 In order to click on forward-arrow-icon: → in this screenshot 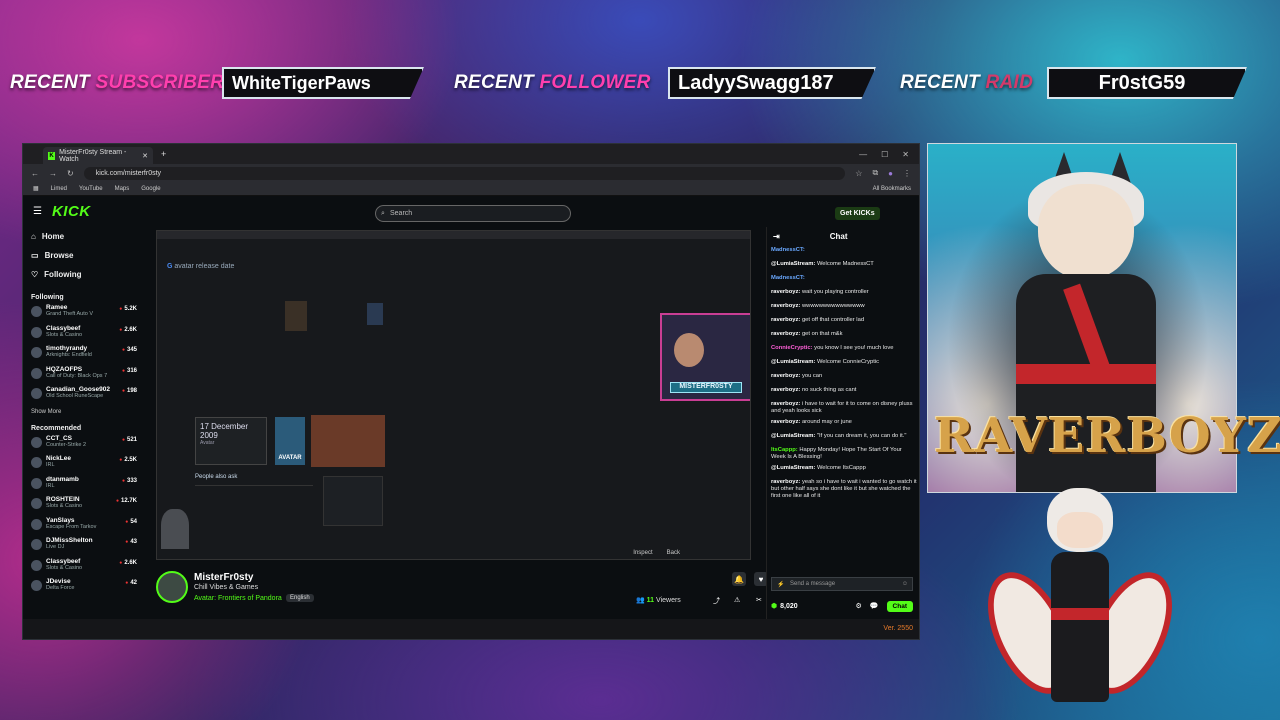, I will do `click(53, 173)`.